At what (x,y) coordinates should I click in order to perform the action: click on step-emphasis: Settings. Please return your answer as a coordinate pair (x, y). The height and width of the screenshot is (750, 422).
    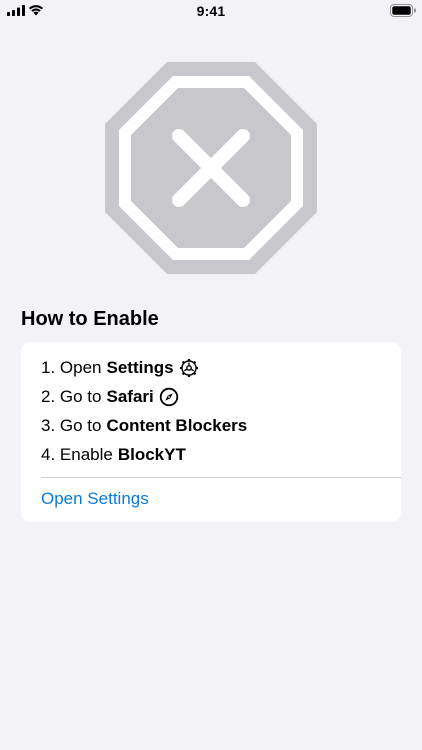
    Looking at the image, I should click on (140, 367).